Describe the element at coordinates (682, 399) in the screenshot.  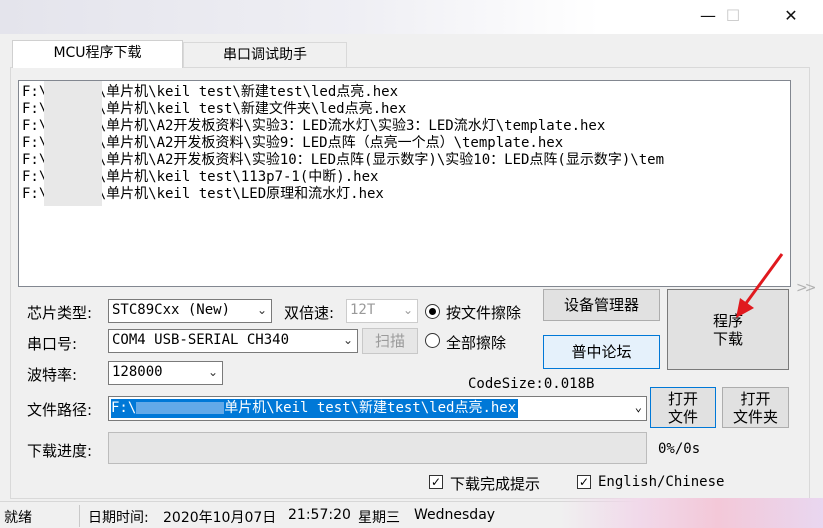
I see `open-file-line1: 打开` at that location.